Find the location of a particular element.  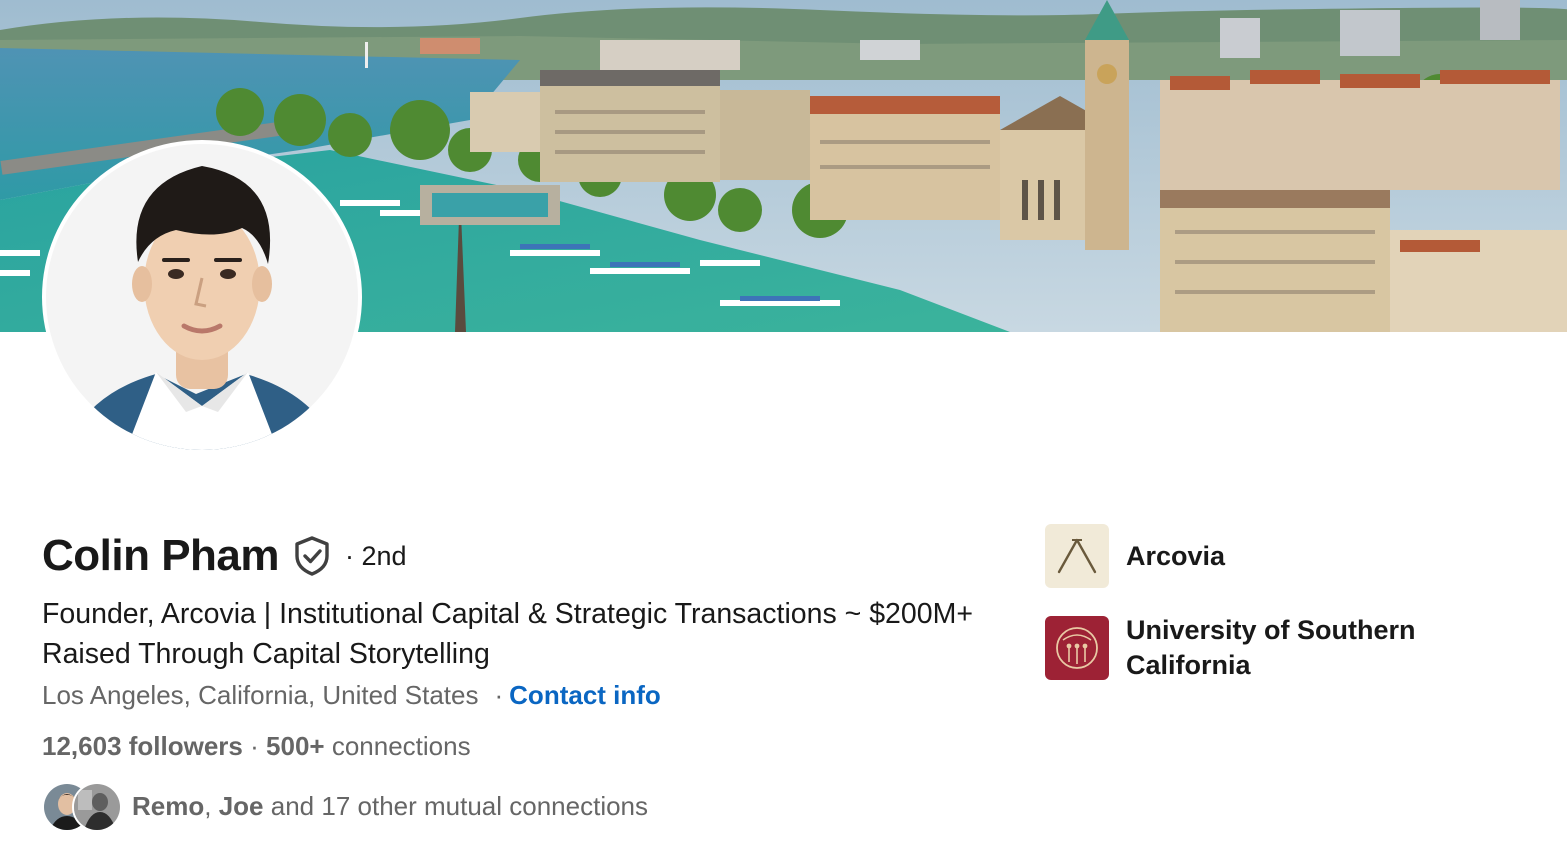

mutual-avatars is located at coordinates (83, 806).